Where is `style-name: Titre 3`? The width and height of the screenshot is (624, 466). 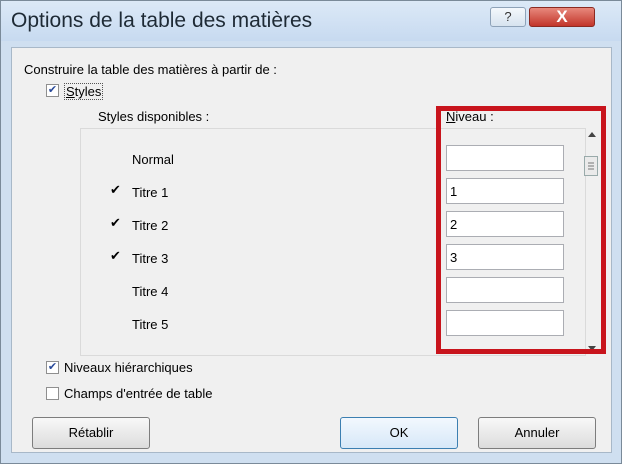 style-name: Titre 3 is located at coordinates (150, 258).